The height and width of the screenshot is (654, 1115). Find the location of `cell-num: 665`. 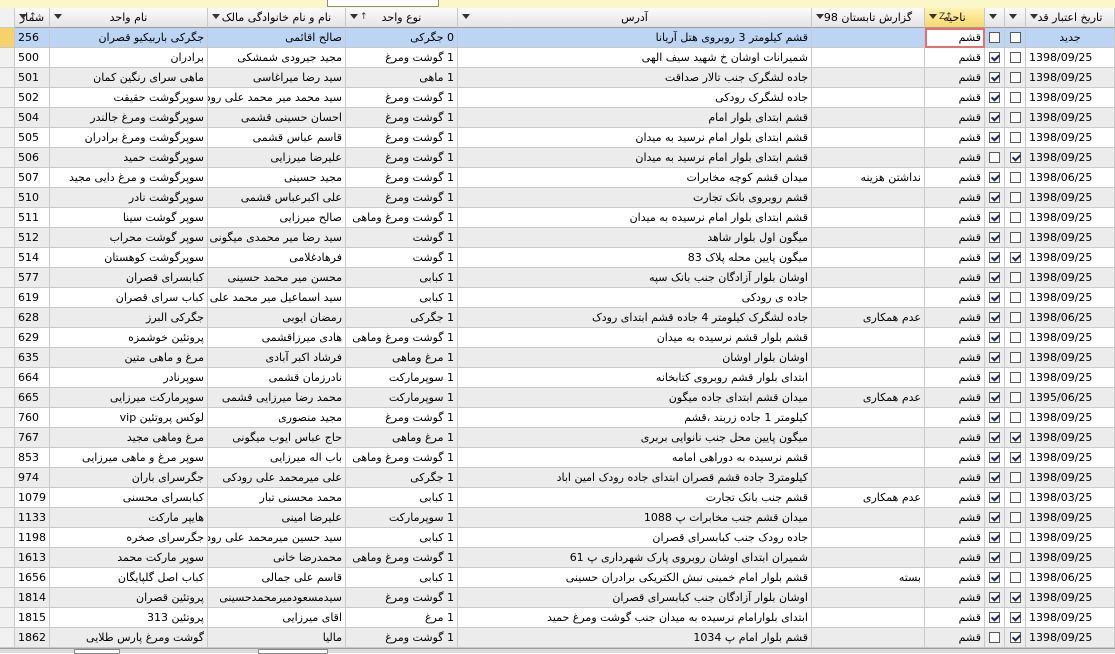

cell-num: 665 is located at coordinates (32, 398).